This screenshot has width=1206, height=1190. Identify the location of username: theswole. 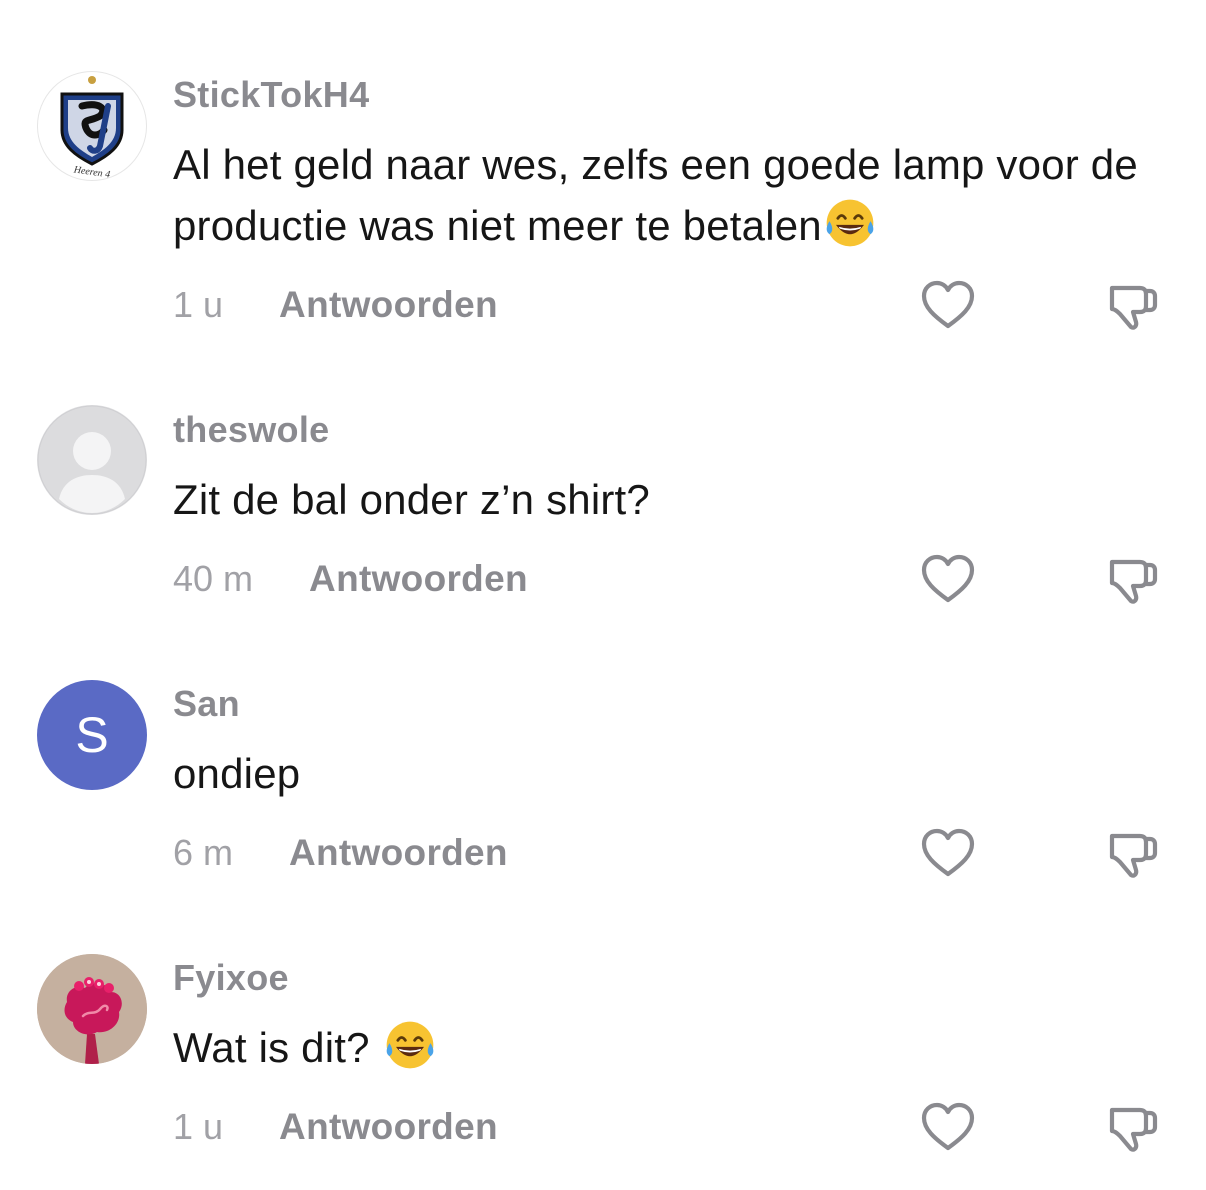
(251, 430).